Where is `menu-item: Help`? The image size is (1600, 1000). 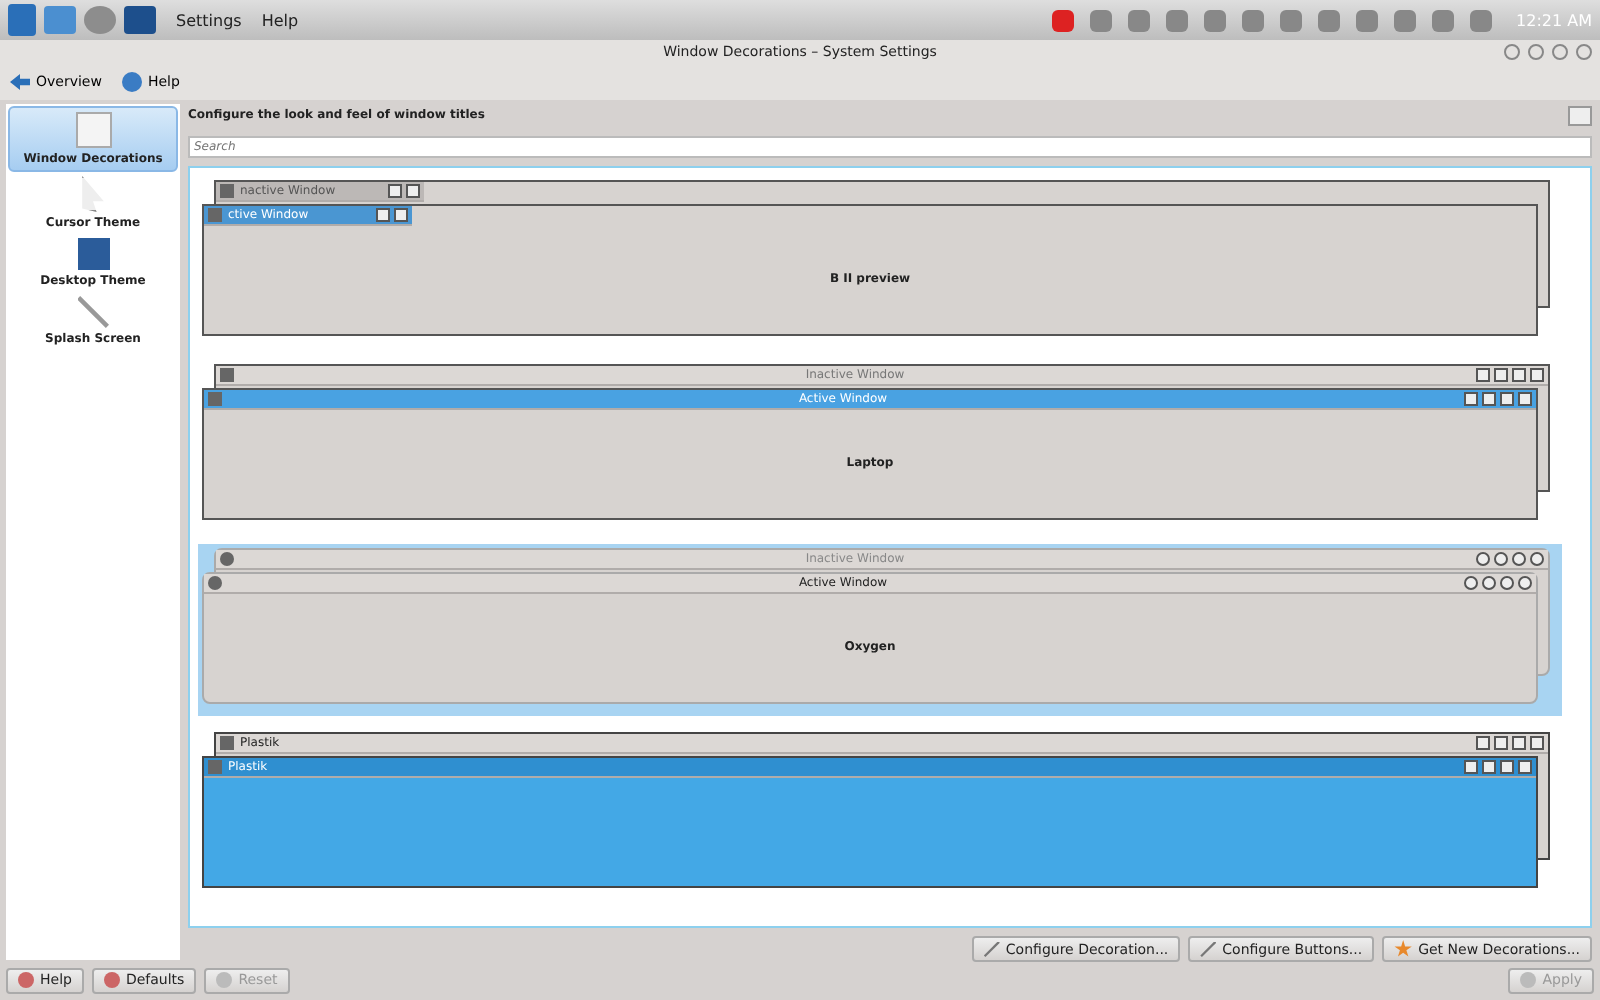 menu-item: Help is located at coordinates (280, 20).